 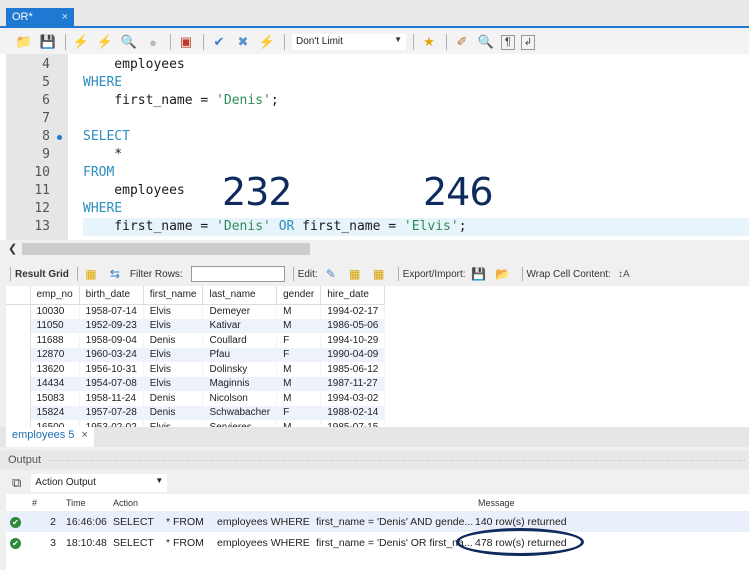 I want to click on cell-last-name: Coullard, so click(x=240, y=340).